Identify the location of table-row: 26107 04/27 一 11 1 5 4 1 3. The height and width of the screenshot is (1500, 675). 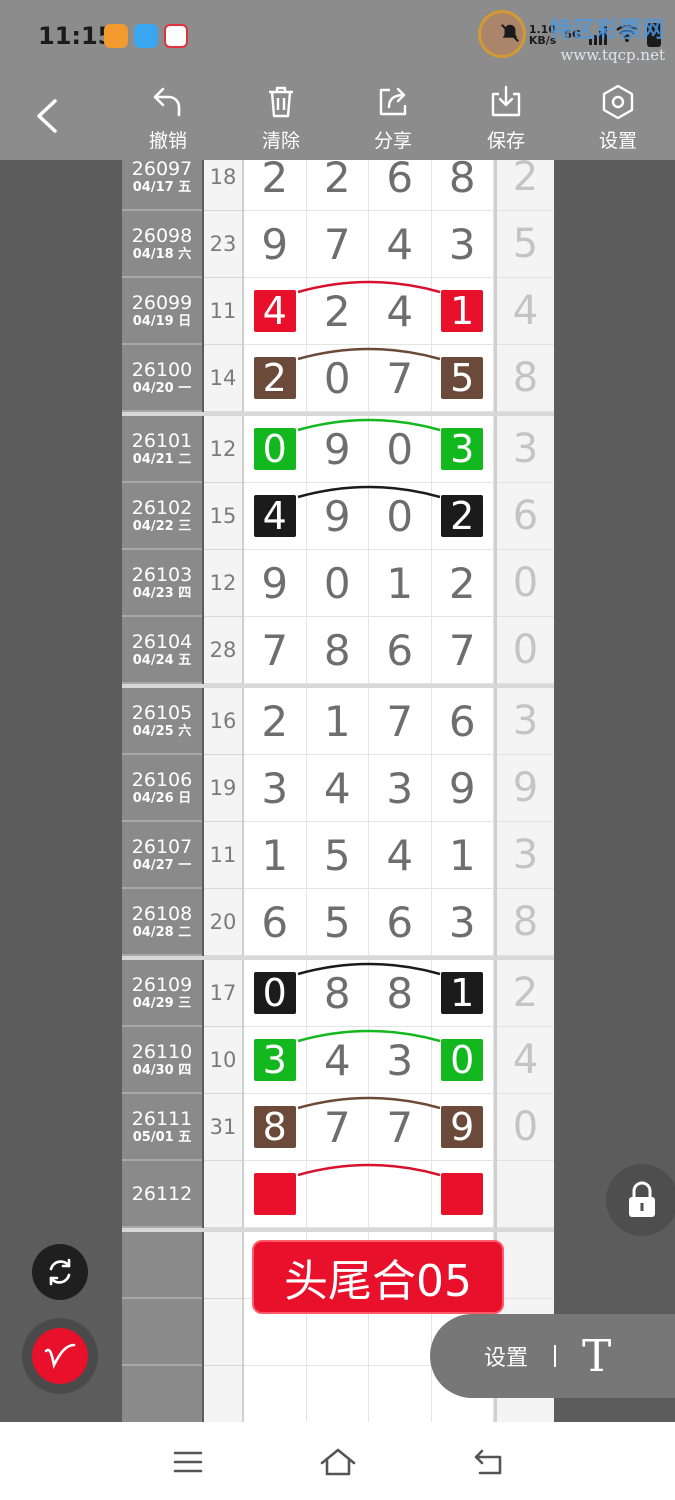
(338, 855).